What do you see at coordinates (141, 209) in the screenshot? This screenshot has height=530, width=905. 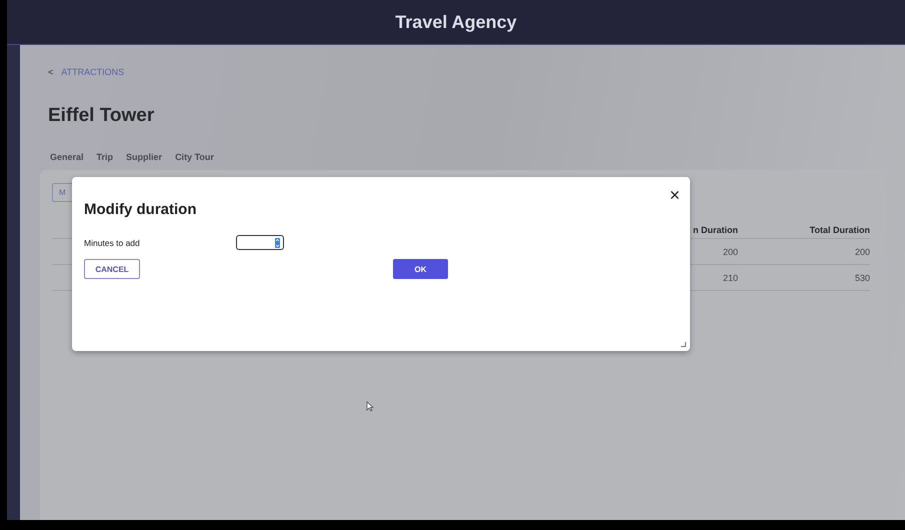 I see `dialog-title: Modify duration` at bounding box center [141, 209].